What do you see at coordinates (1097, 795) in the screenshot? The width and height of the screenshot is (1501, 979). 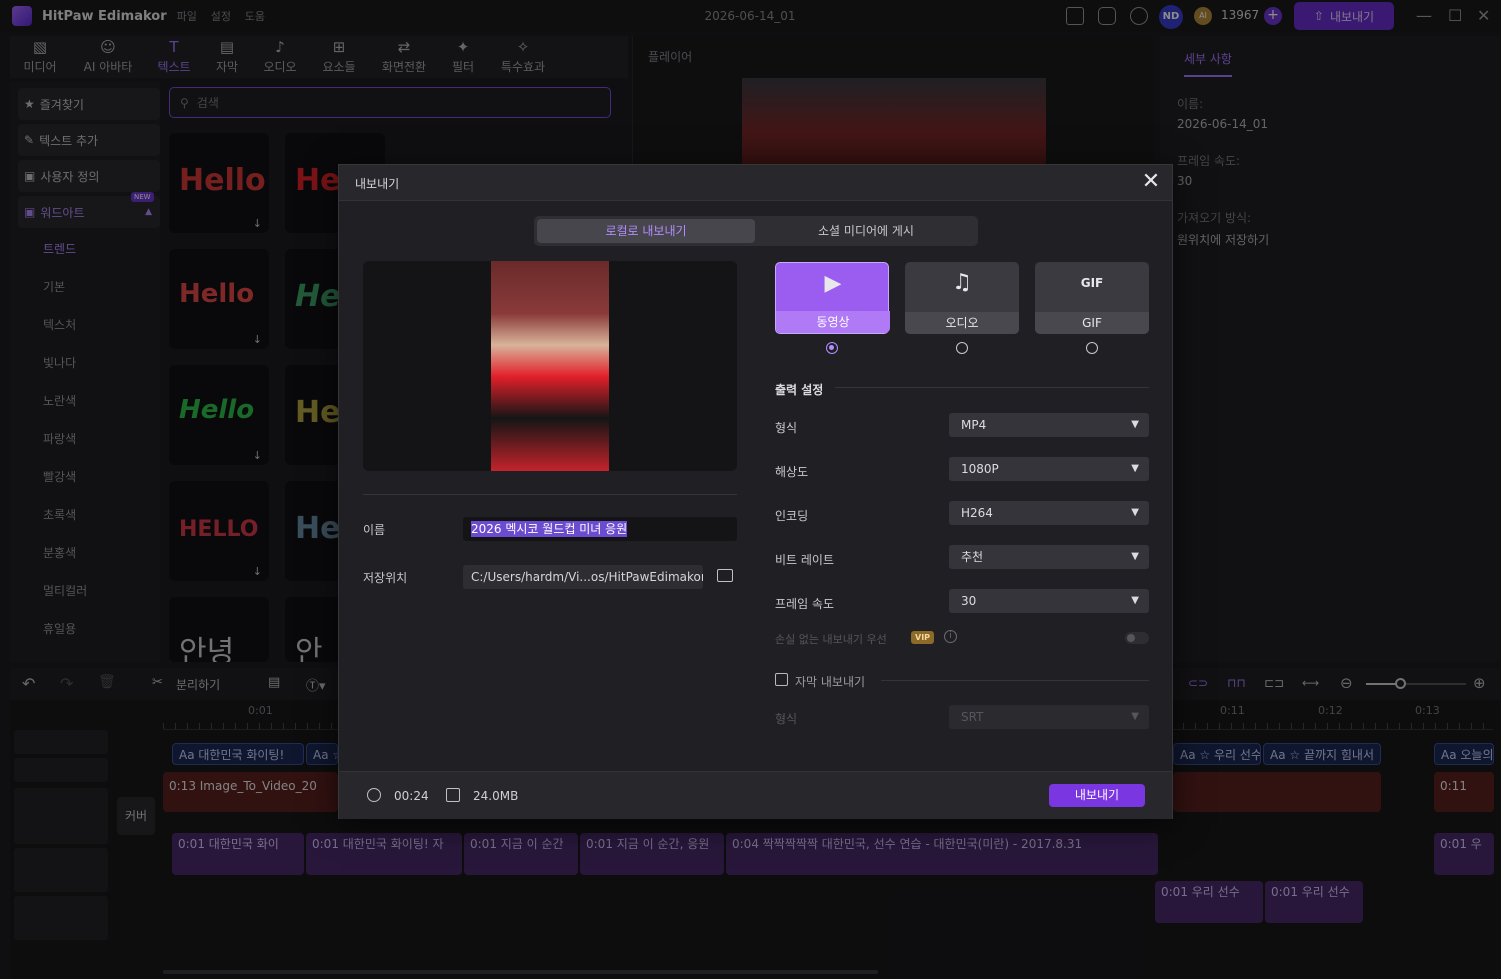 I see `export-button: 내보내기` at bounding box center [1097, 795].